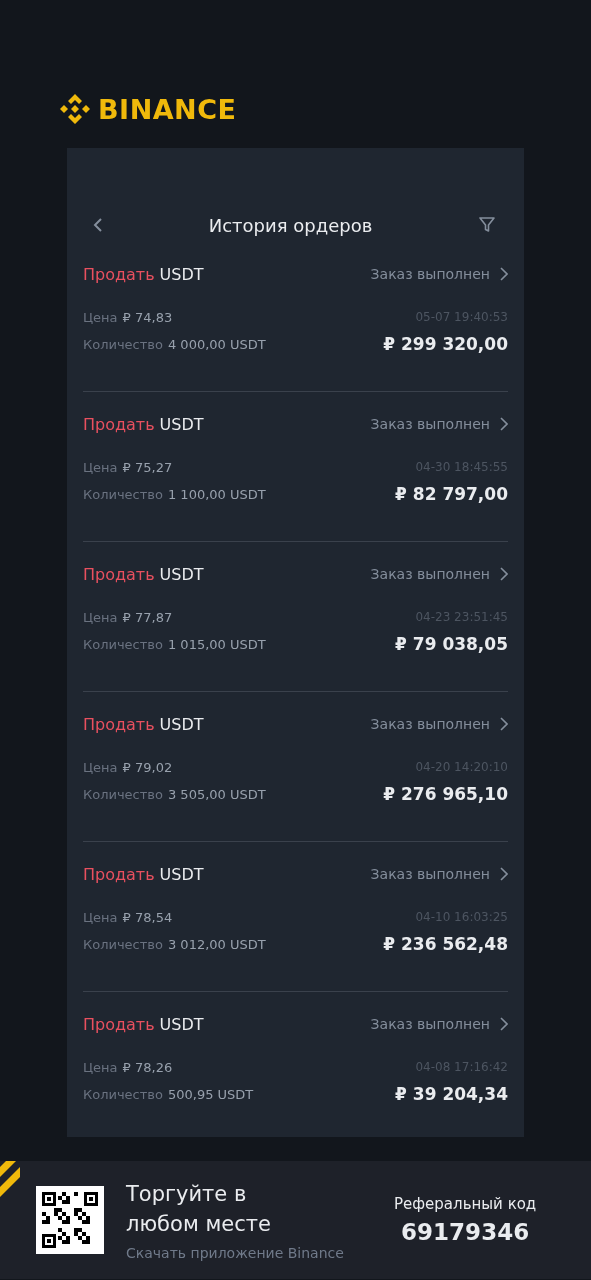 Image resolution: width=591 pixels, height=1280 pixels. What do you see at coordinates (10, 1179) in the screenshot?
I see `stripes-icon` at bounding box center [10, 1179].